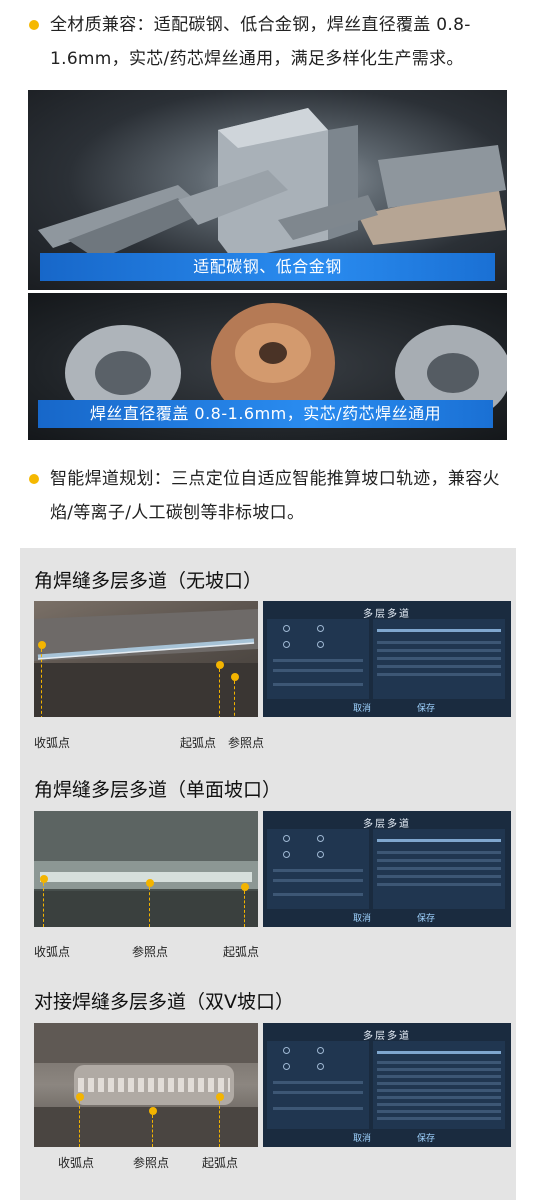 Image resolution: width=536 pixels, height=1200 pixels. Describe the element at coordinates (158, 790) in the screenshot. I see `case-title: 角焊缝多层多道（单面坡口）` at that location.